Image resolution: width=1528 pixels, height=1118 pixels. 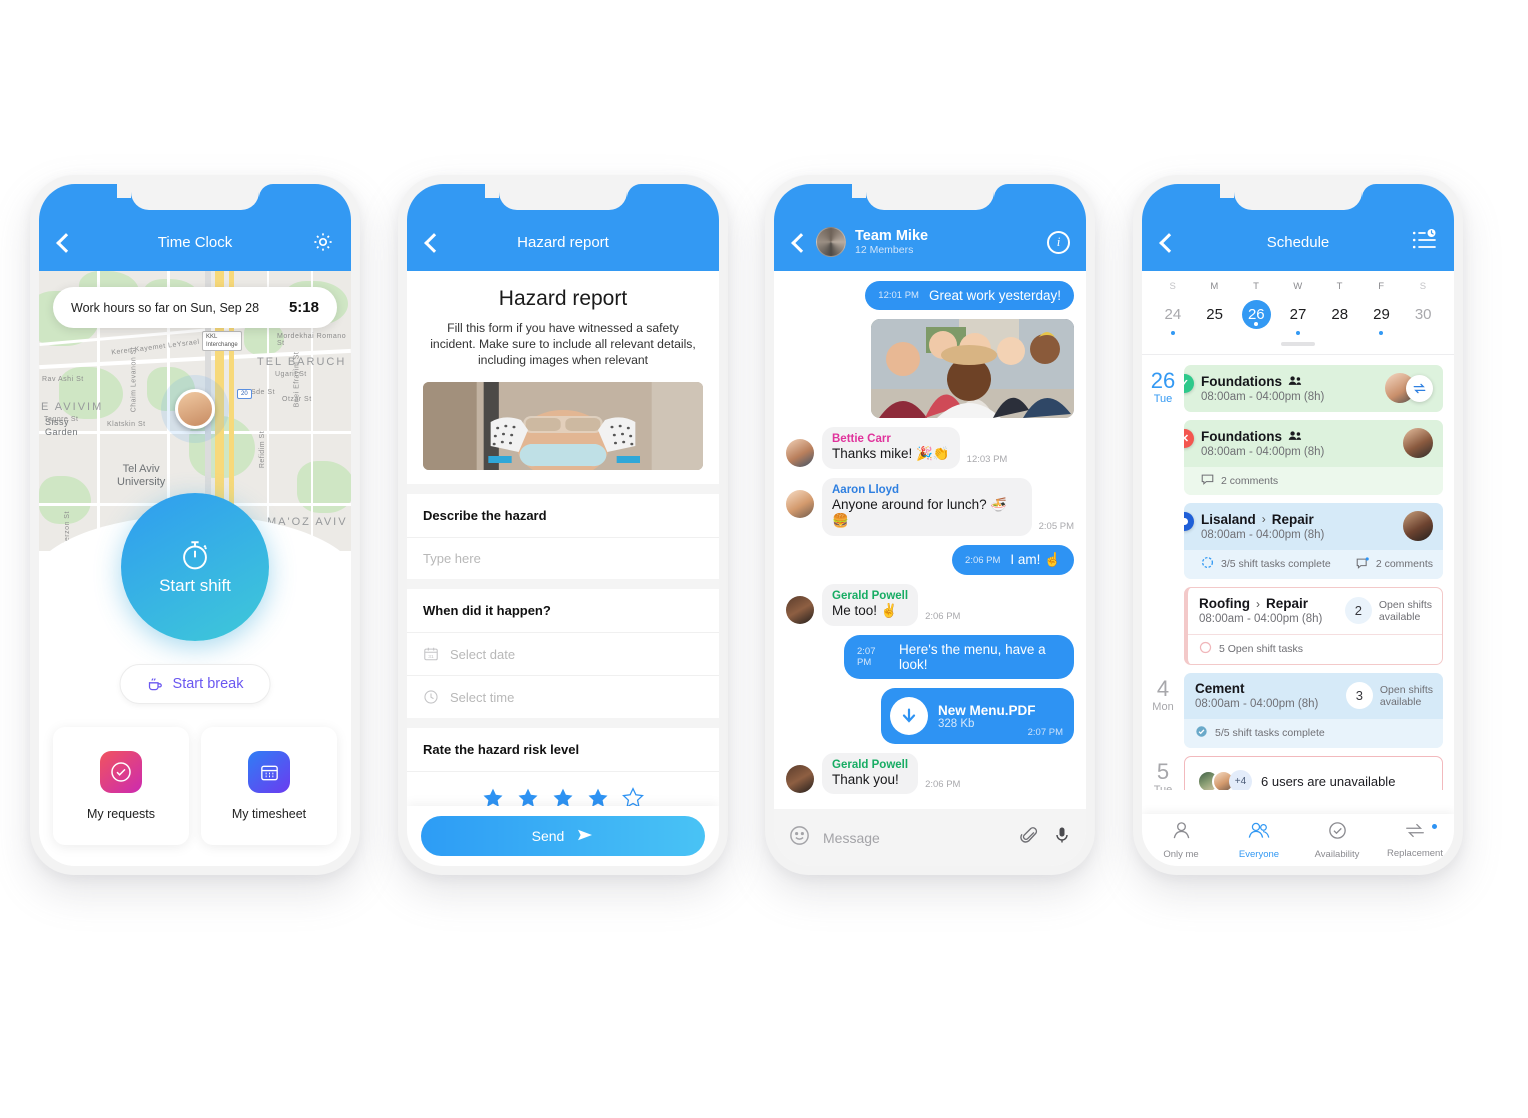 What do you see at coordinates (1405, 610) in the screenshot?
I see `open-shifts-label: Open shifts available` at bounding box center [1405, 610].